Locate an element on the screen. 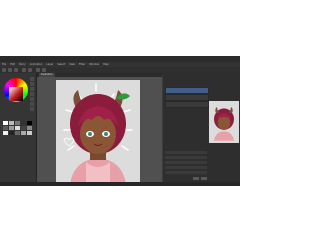 Image resolution: width=320 pixels, height=240 pixels. navigator-thumbnail is located at coordinates (224, 124).